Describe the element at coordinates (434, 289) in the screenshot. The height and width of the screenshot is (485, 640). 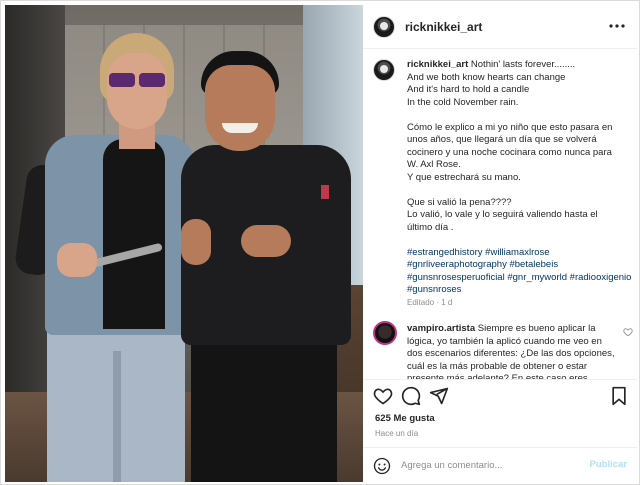
I see `hashtag-link: #gunsnroses` at that location.